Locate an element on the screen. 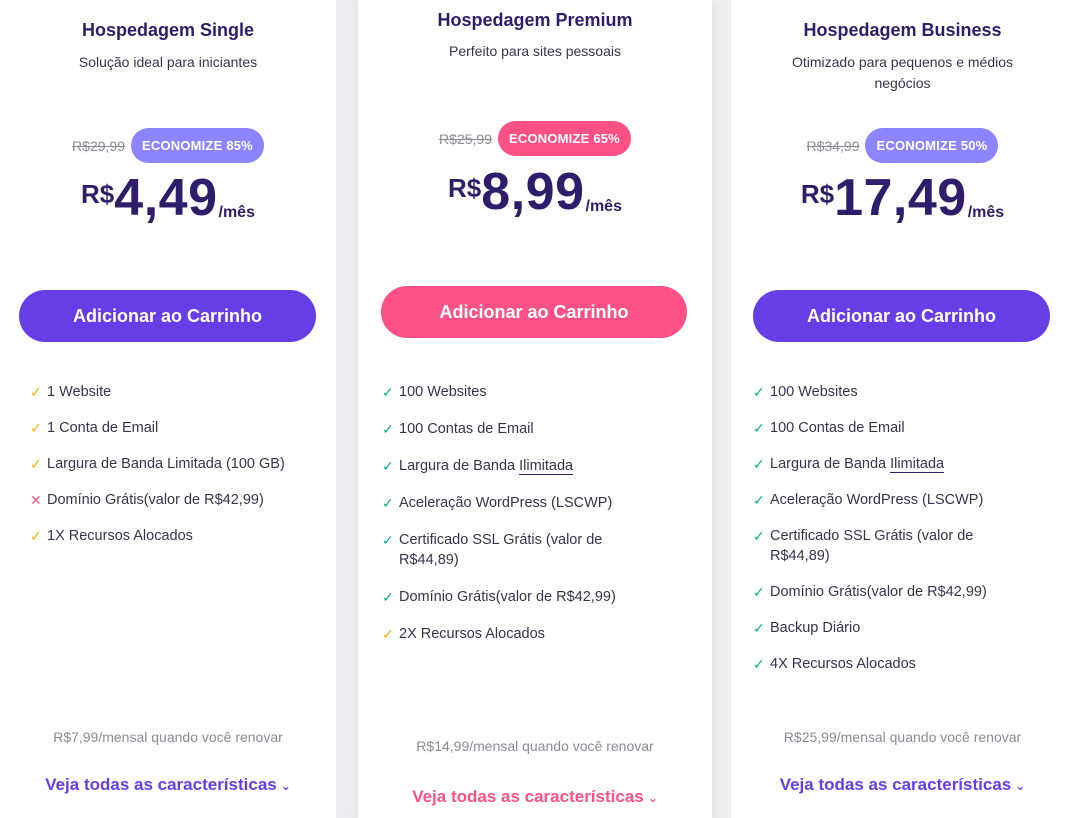  price-amount: 17,49 is located at coordinates (900, 198).